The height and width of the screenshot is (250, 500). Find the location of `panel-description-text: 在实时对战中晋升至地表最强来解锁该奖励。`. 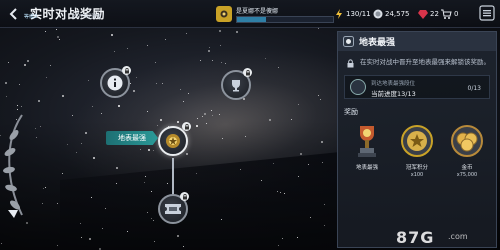

panel-description-text: 在实时对战中晋升至地表最强来解锁该奖励。 is located at coordinates (425, 62).